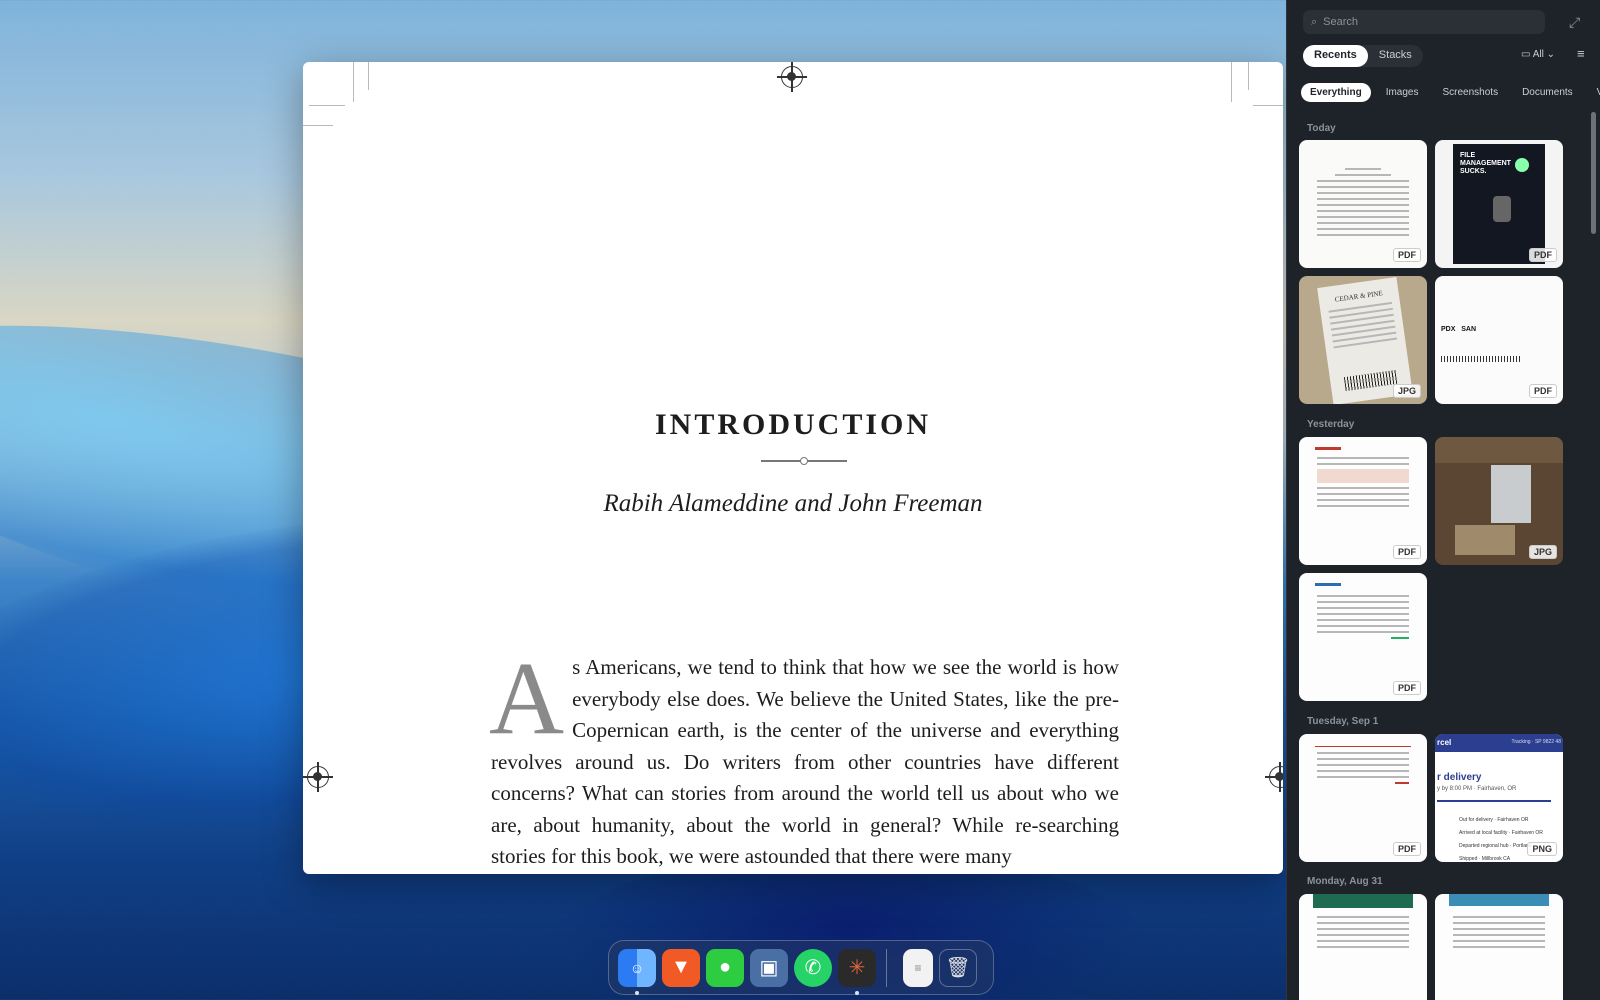 This screenshot has height=1000, width=1600. Describe the element at coordinates (1593, 173) in the screenshot. I see `sidebar-scrollbar` at that location.